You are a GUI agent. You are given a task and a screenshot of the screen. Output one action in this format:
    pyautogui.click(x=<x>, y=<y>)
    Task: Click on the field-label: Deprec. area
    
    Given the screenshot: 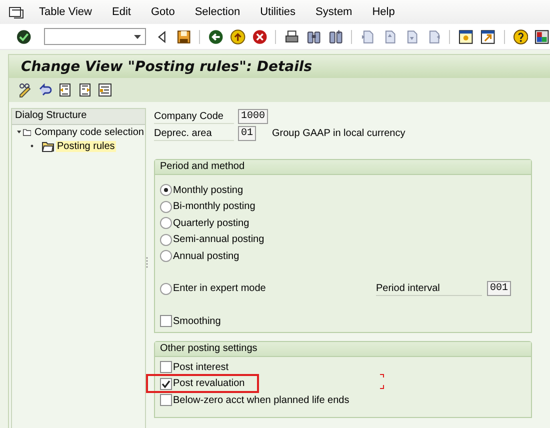 What is the action you would take?
    pyautogui.click(x=194, y=133)
    